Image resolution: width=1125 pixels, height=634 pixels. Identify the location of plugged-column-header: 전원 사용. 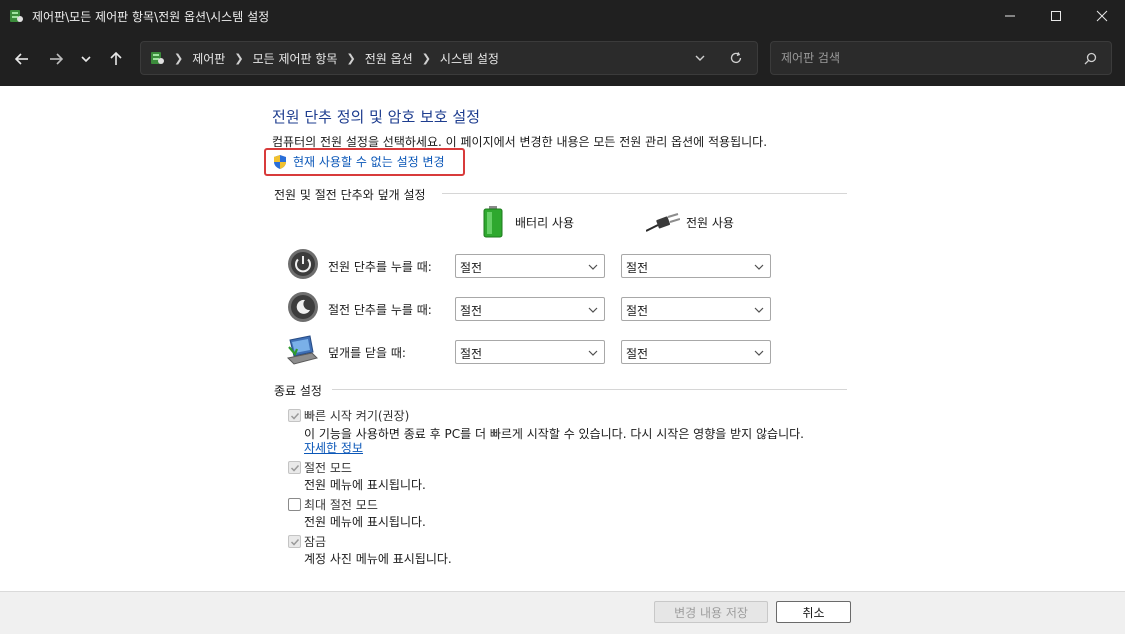
(690, 222).